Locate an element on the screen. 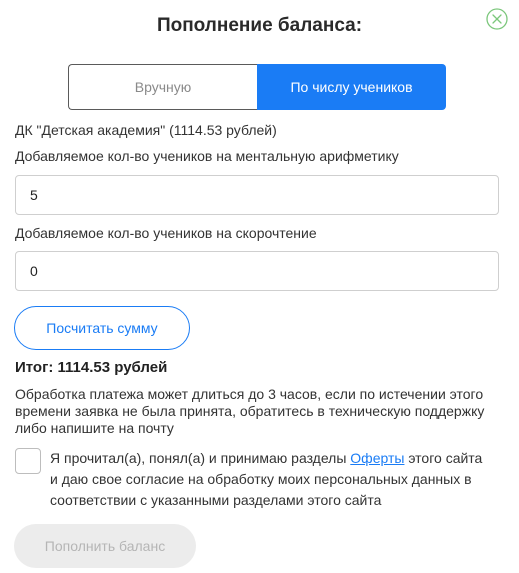 The height and width of the screenshot is (573, 519). calculate-sum-button: Посчитать сумму is located at coordinates (102, 328).